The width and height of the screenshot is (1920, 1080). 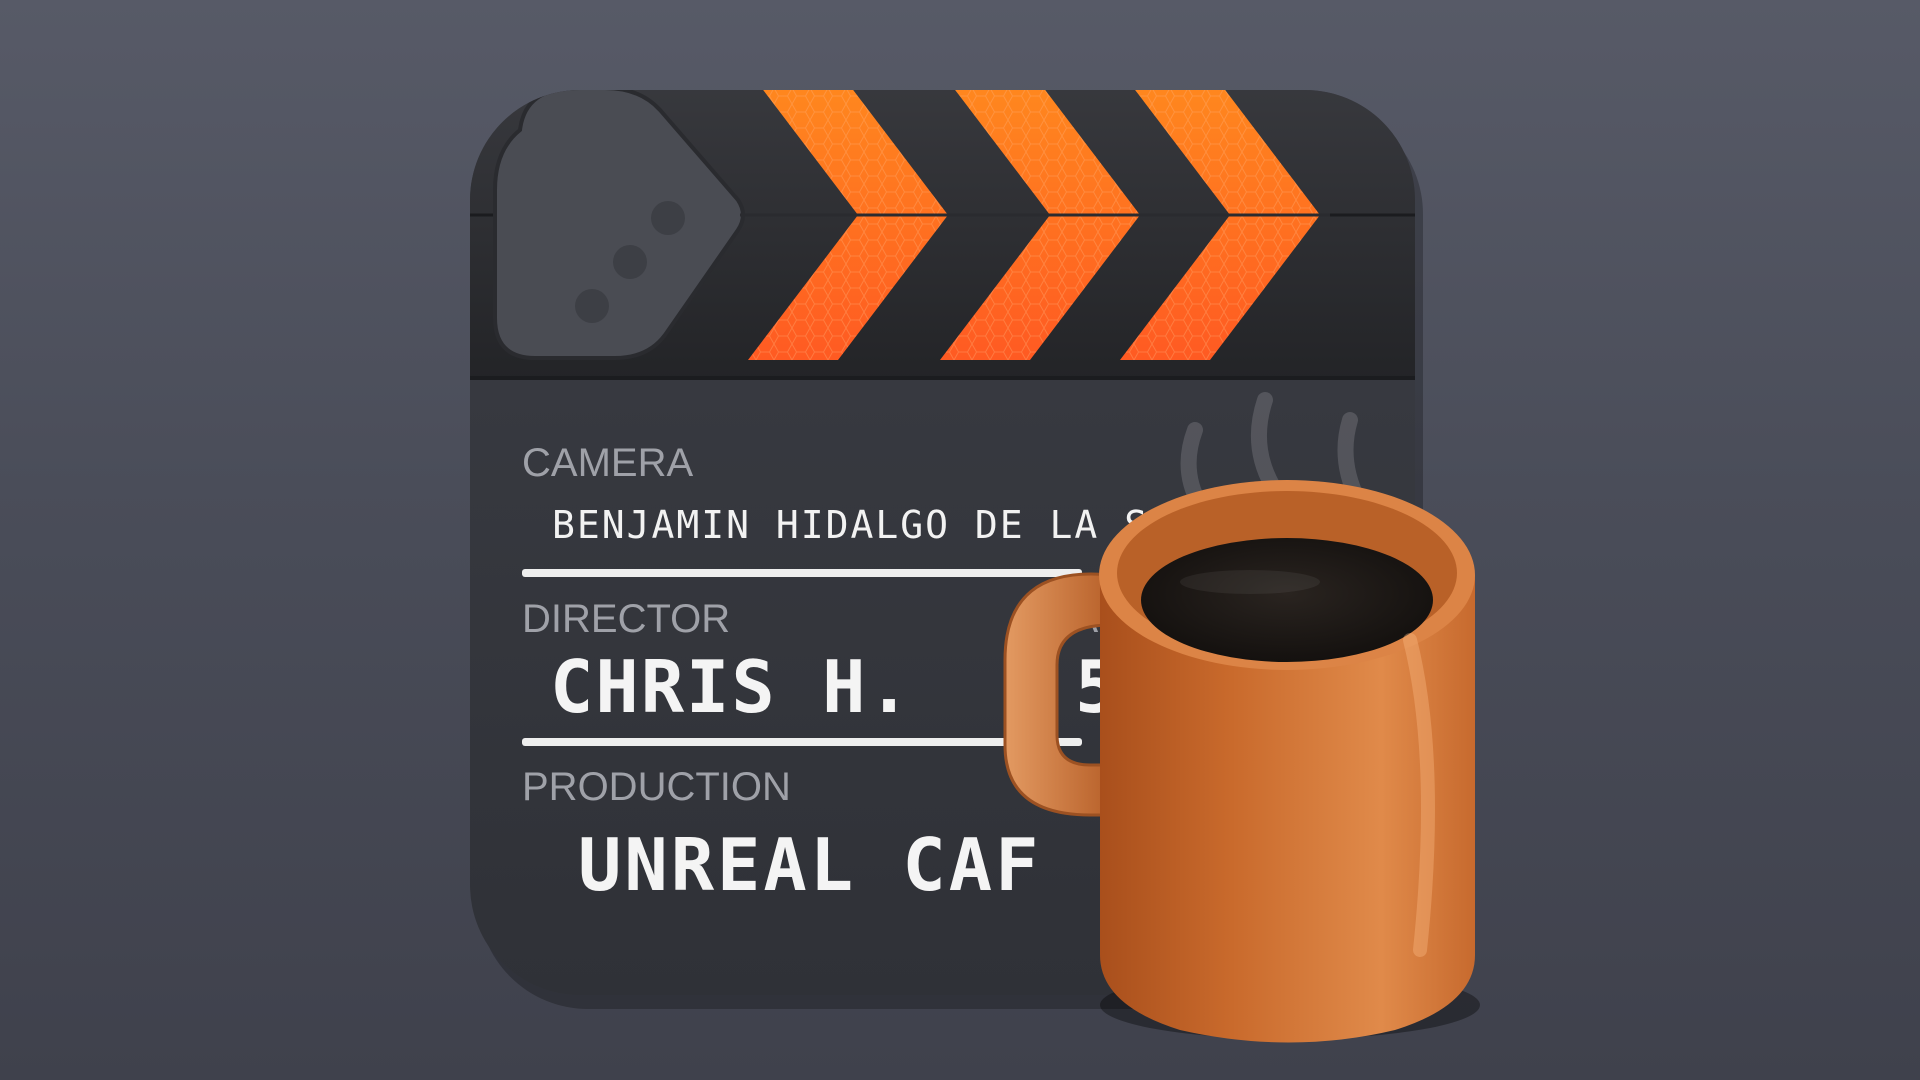 What do you see at coordinates (656, 787) in the screenshot?
I see `production-label: PRODUCTION` at bounding box center [656, 787].